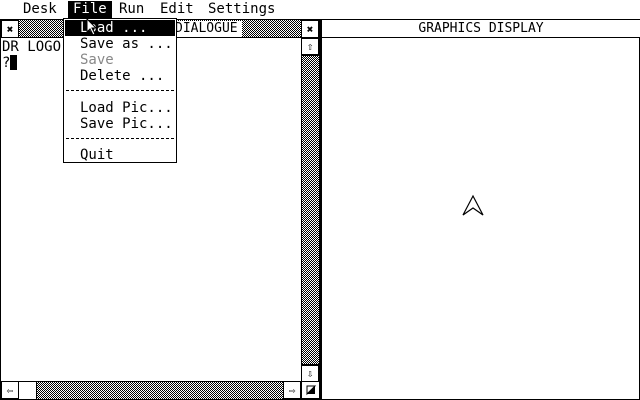 This screenshot has width=640, height=400. I want to click on scroll-up-arrow-icon: ⇧, so click(310, 46).